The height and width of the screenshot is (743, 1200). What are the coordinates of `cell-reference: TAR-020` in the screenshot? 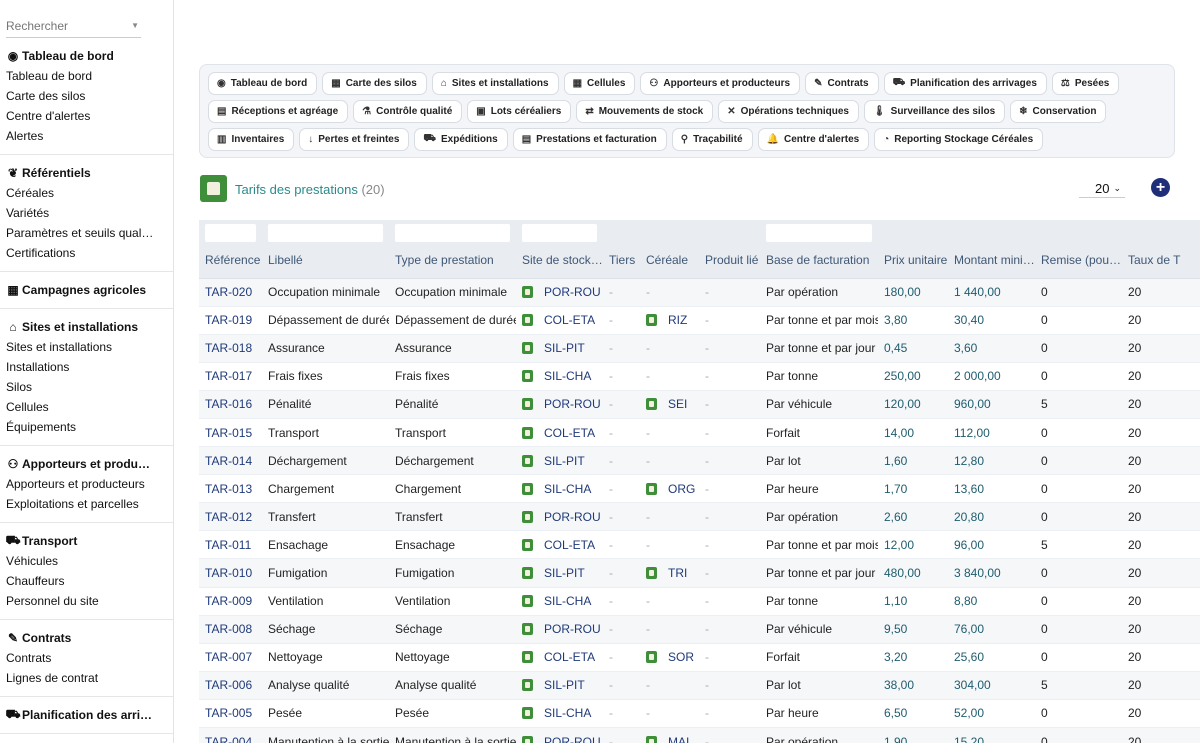 It's located at (230, 292).